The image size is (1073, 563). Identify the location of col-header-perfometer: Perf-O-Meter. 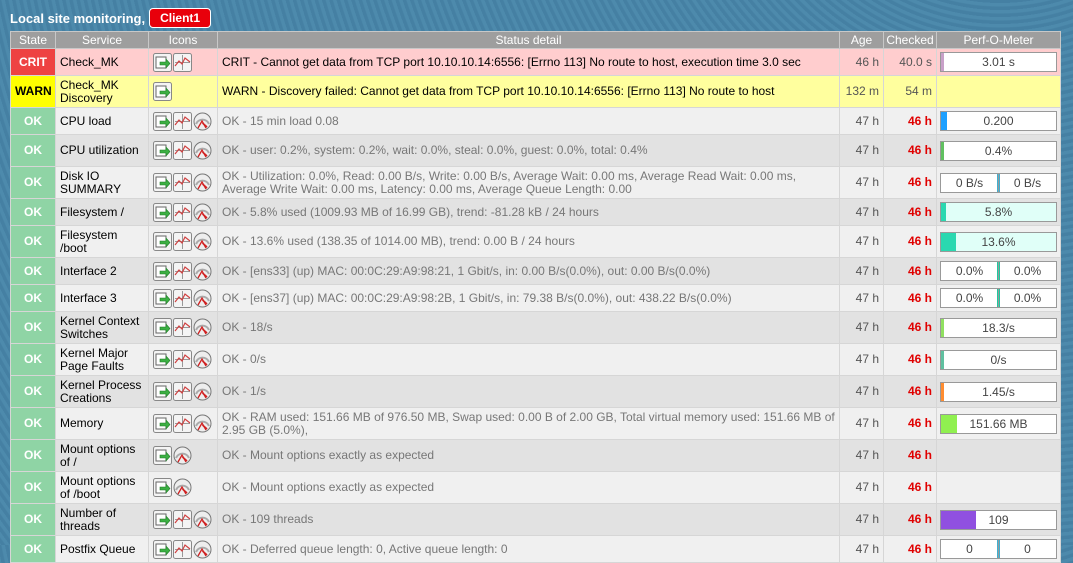
(998, 40).